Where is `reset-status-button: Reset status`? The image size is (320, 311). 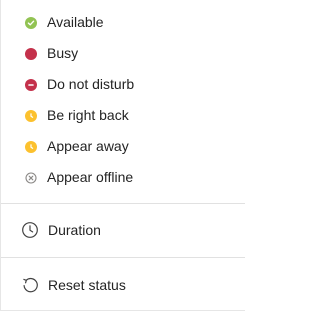 reset-status-button: Reset status is located at coordinates (123, 285).